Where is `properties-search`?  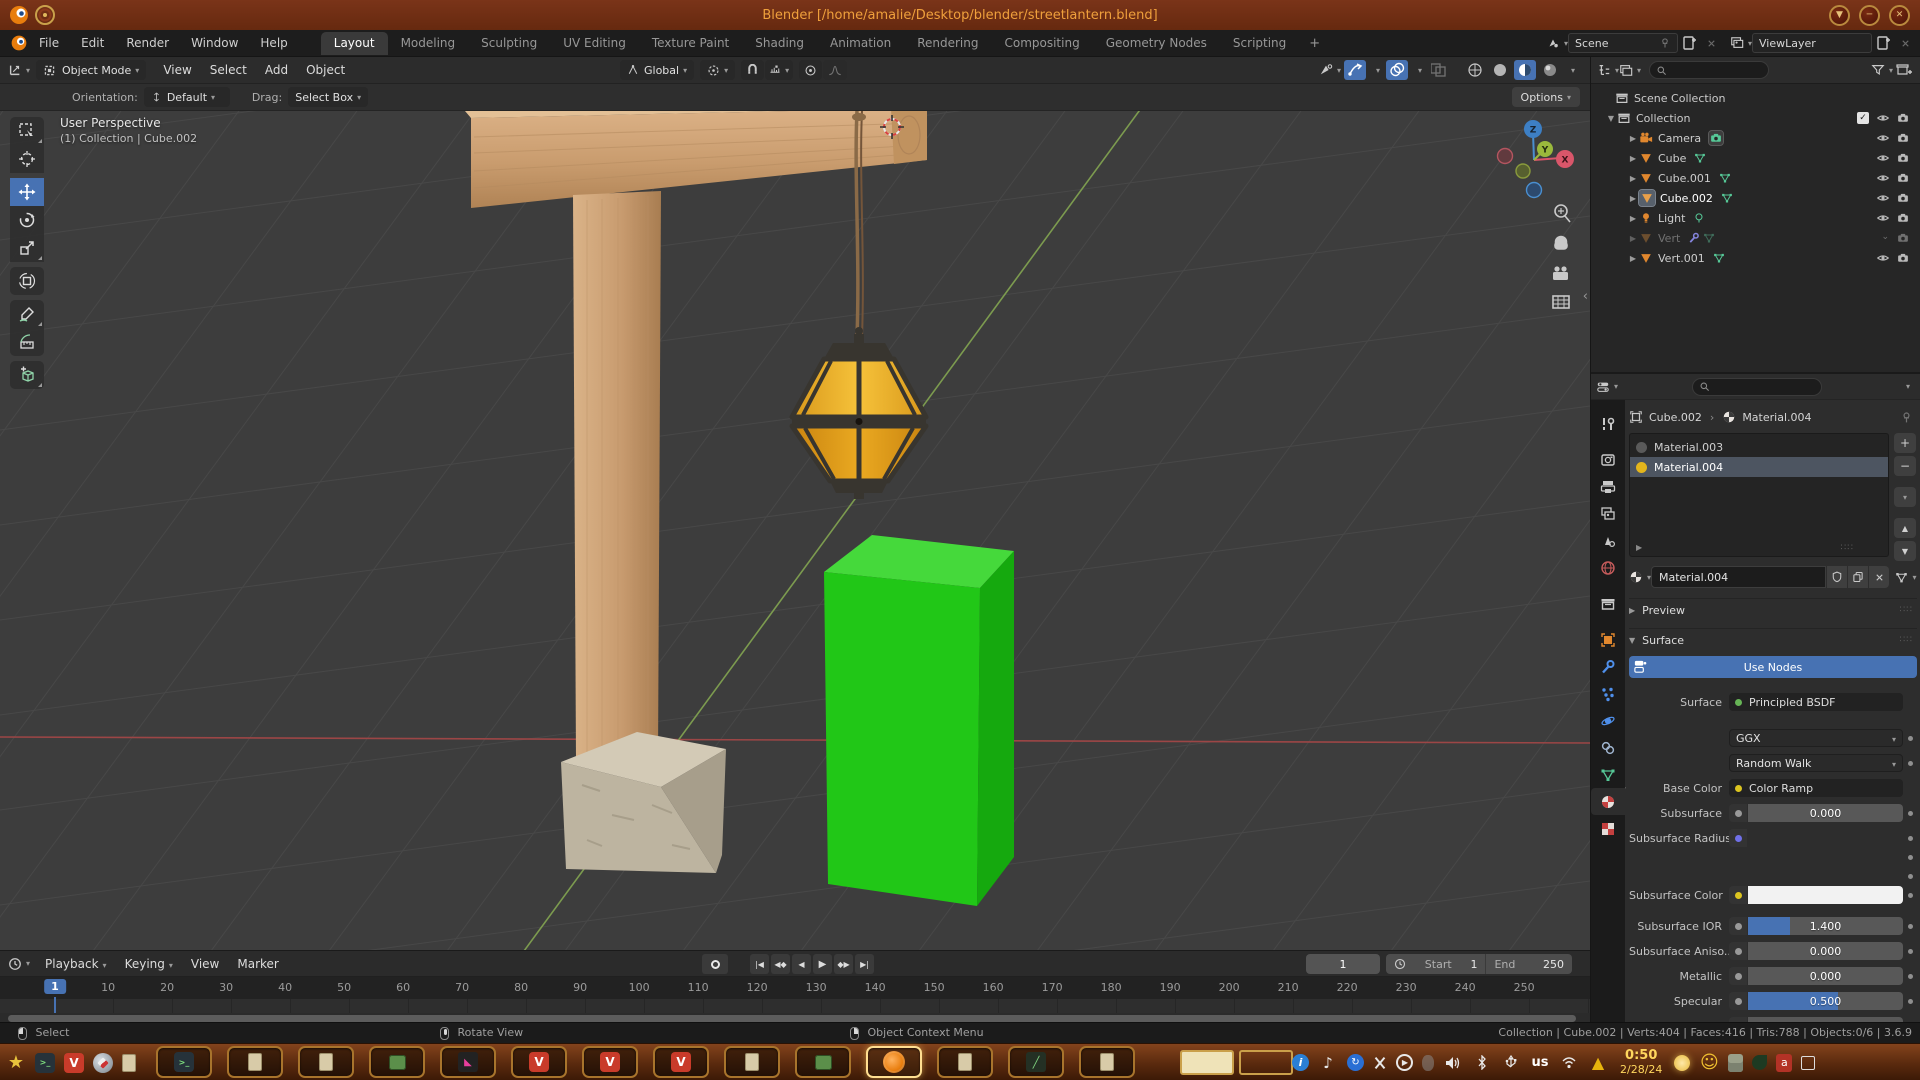
properties-search is located at coordinates (1756, 386).